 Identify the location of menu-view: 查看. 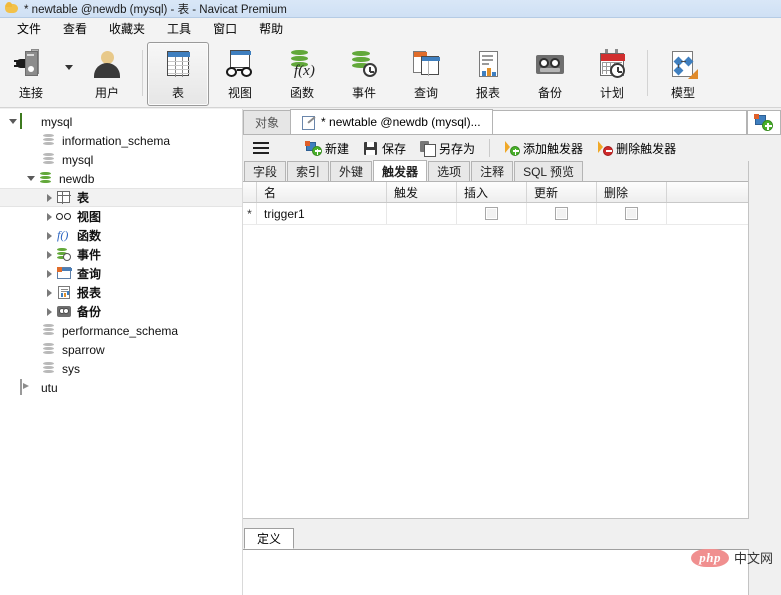
(75, 28).